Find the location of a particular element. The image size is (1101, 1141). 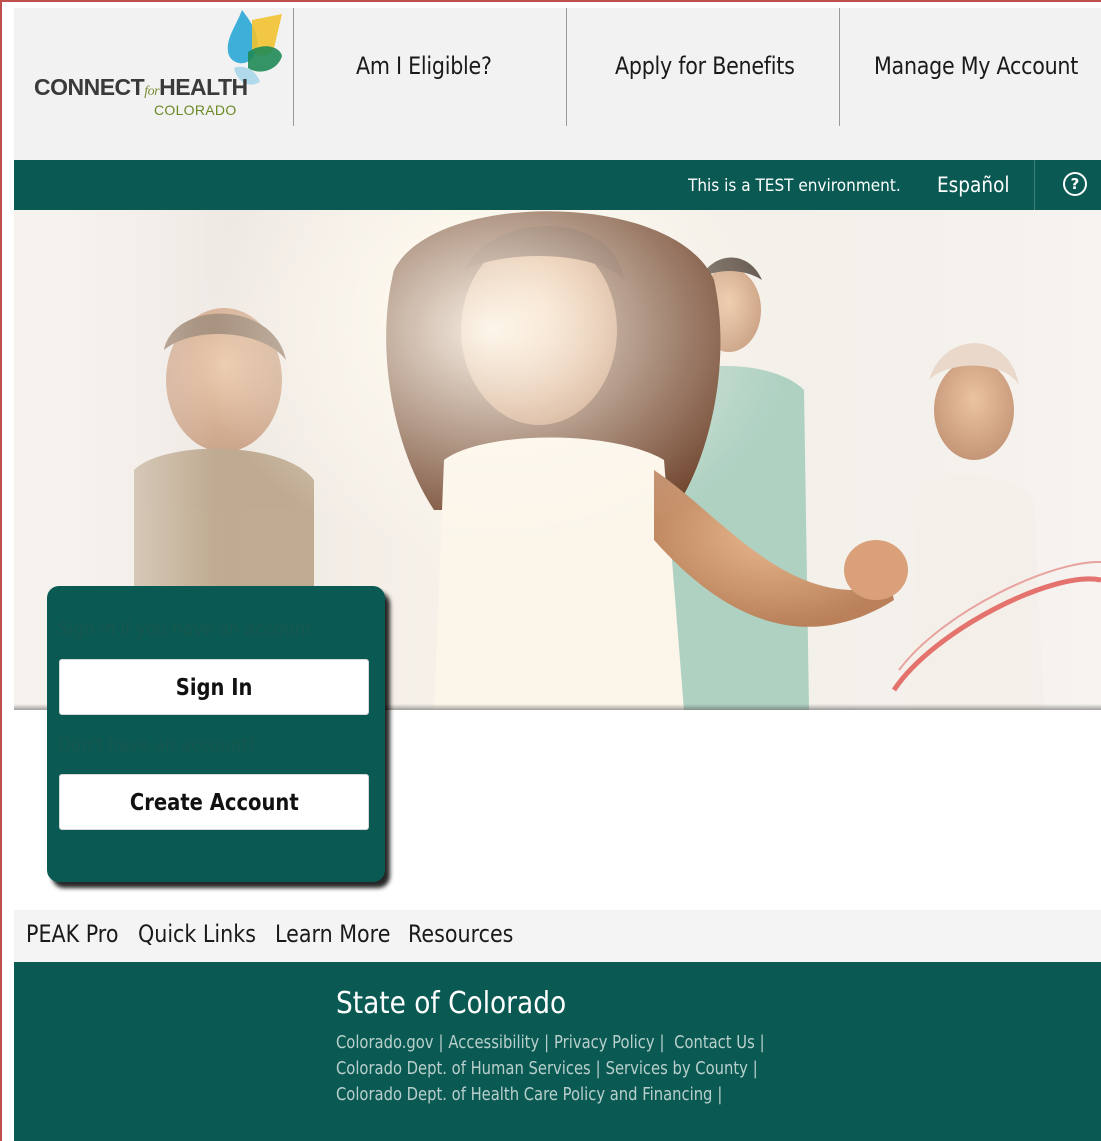

link-resources: Resources is located at coordinates (460, 934).